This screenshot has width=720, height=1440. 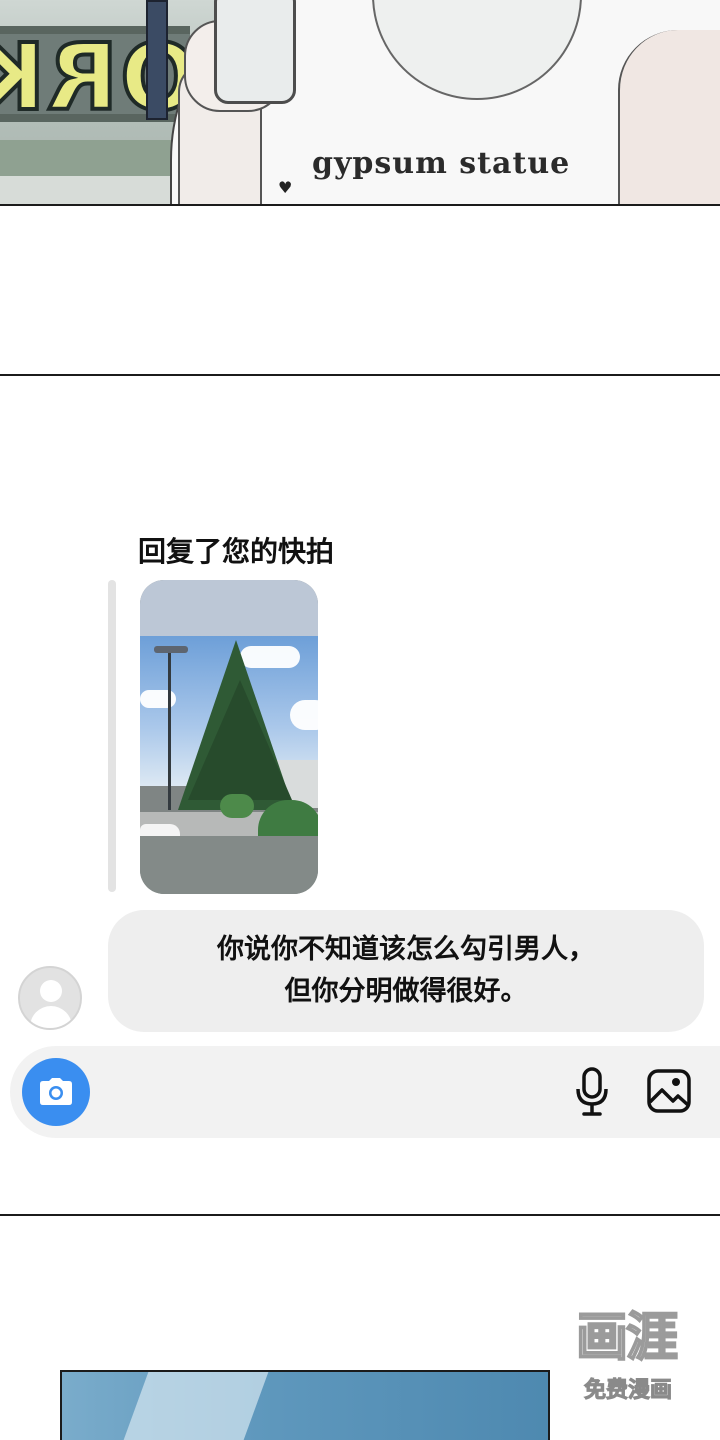 What do you see at coordinates (112, 736) in the screenshot?
I see `reply-indicator-bar` at bounding box center [112, 736].